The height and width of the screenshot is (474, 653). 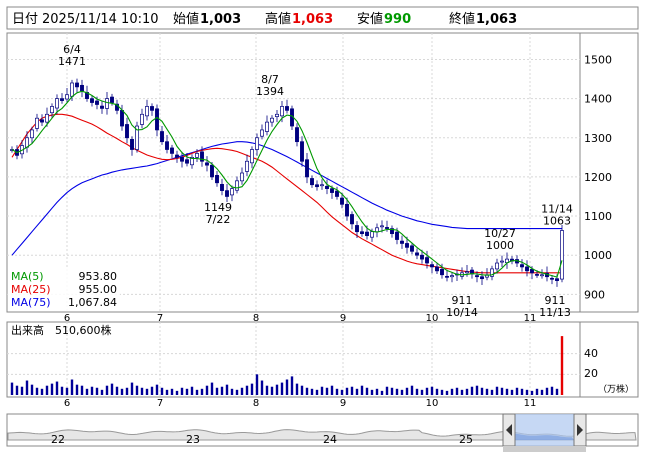 I want to click on range-navigator: 22 23 24 25, so click(x=322, y=432).